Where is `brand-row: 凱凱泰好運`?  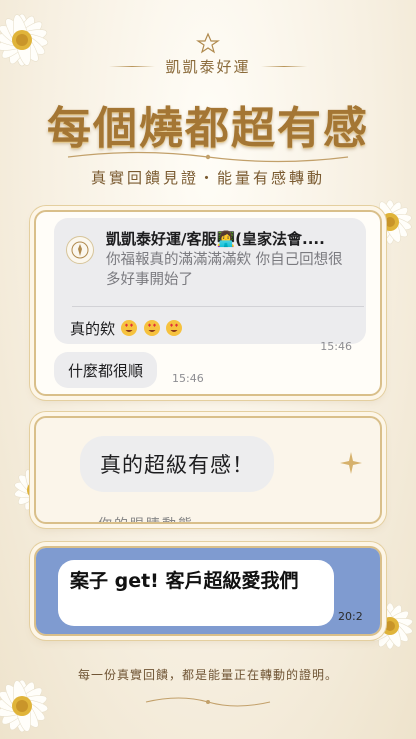 brand-row: 凱凱泰好運 is located at coordinates (208, 66).